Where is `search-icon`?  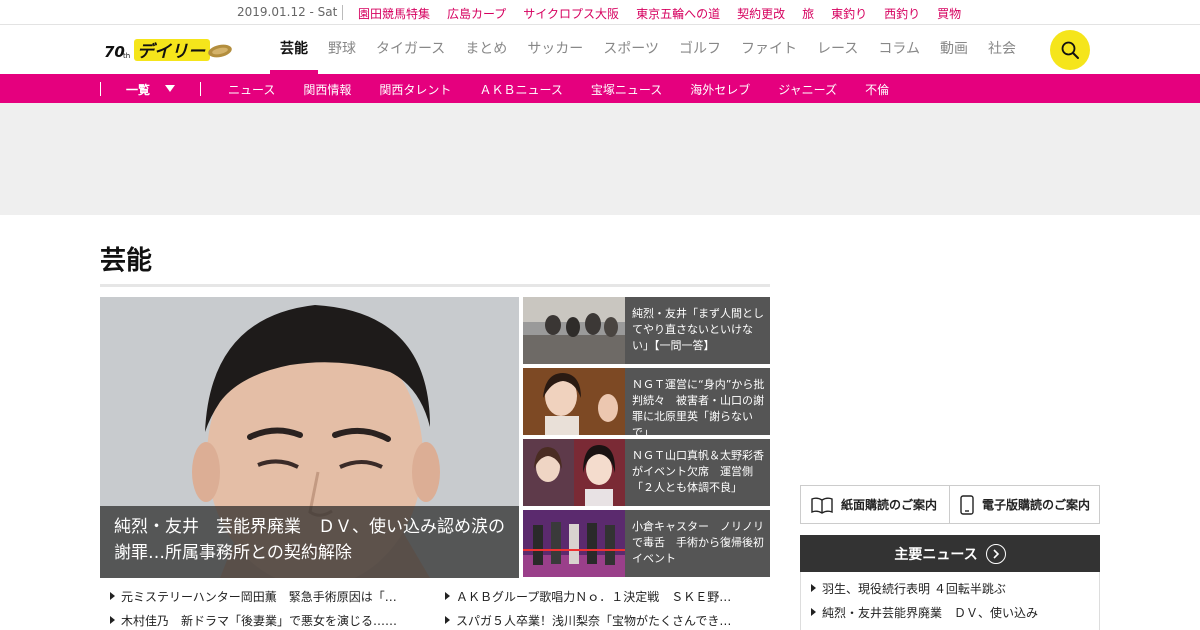 search-icon is located at coordinates (1070, 50).